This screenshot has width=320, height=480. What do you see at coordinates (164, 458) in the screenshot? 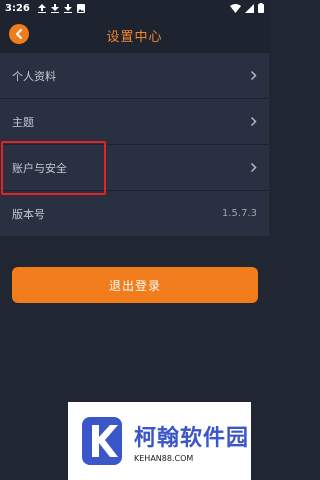
I see `watermark-subtitle: KEHAN88.COM` at bounding box center [164, 458].